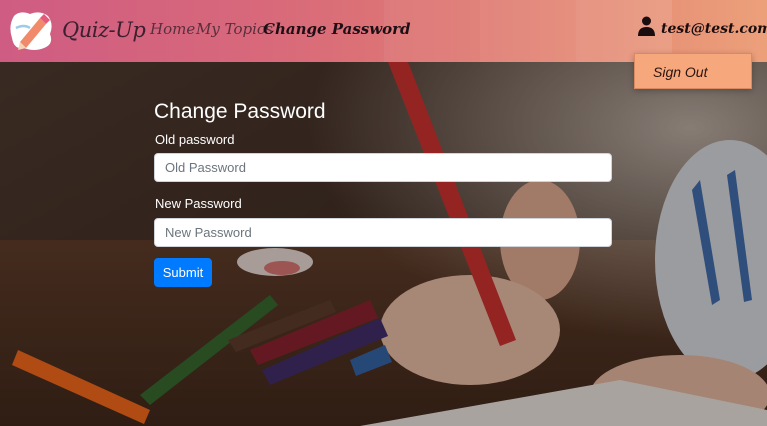 This screenshot has height=426, width=767. I want to click on user-menu-toggle: test@test.com, so click(702, 28).